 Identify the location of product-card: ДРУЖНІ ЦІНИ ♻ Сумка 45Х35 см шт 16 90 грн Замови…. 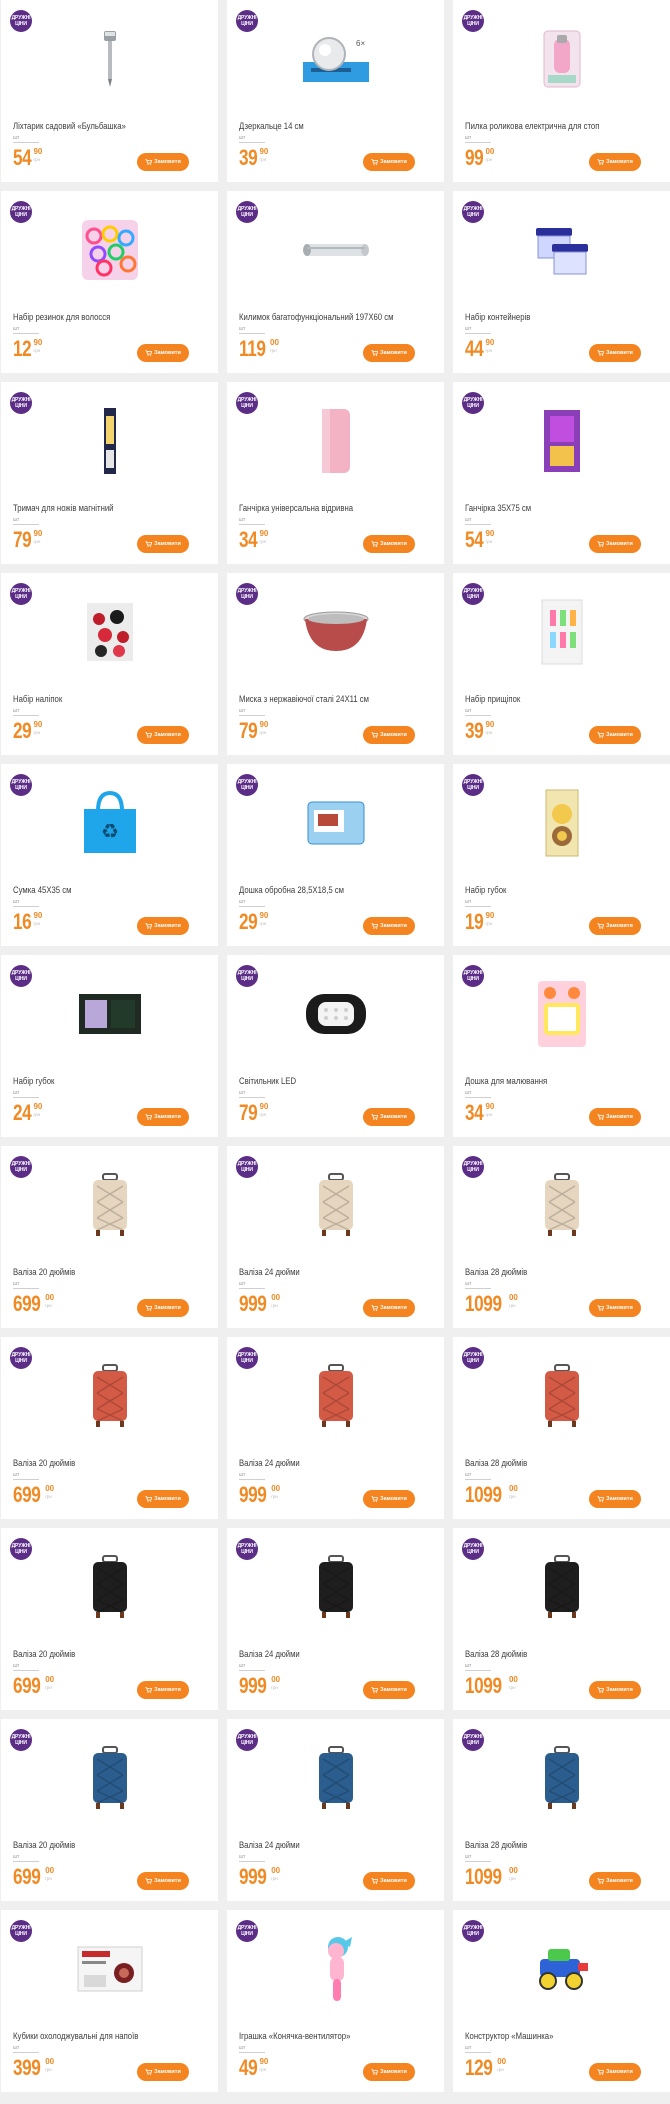
(109, 855).